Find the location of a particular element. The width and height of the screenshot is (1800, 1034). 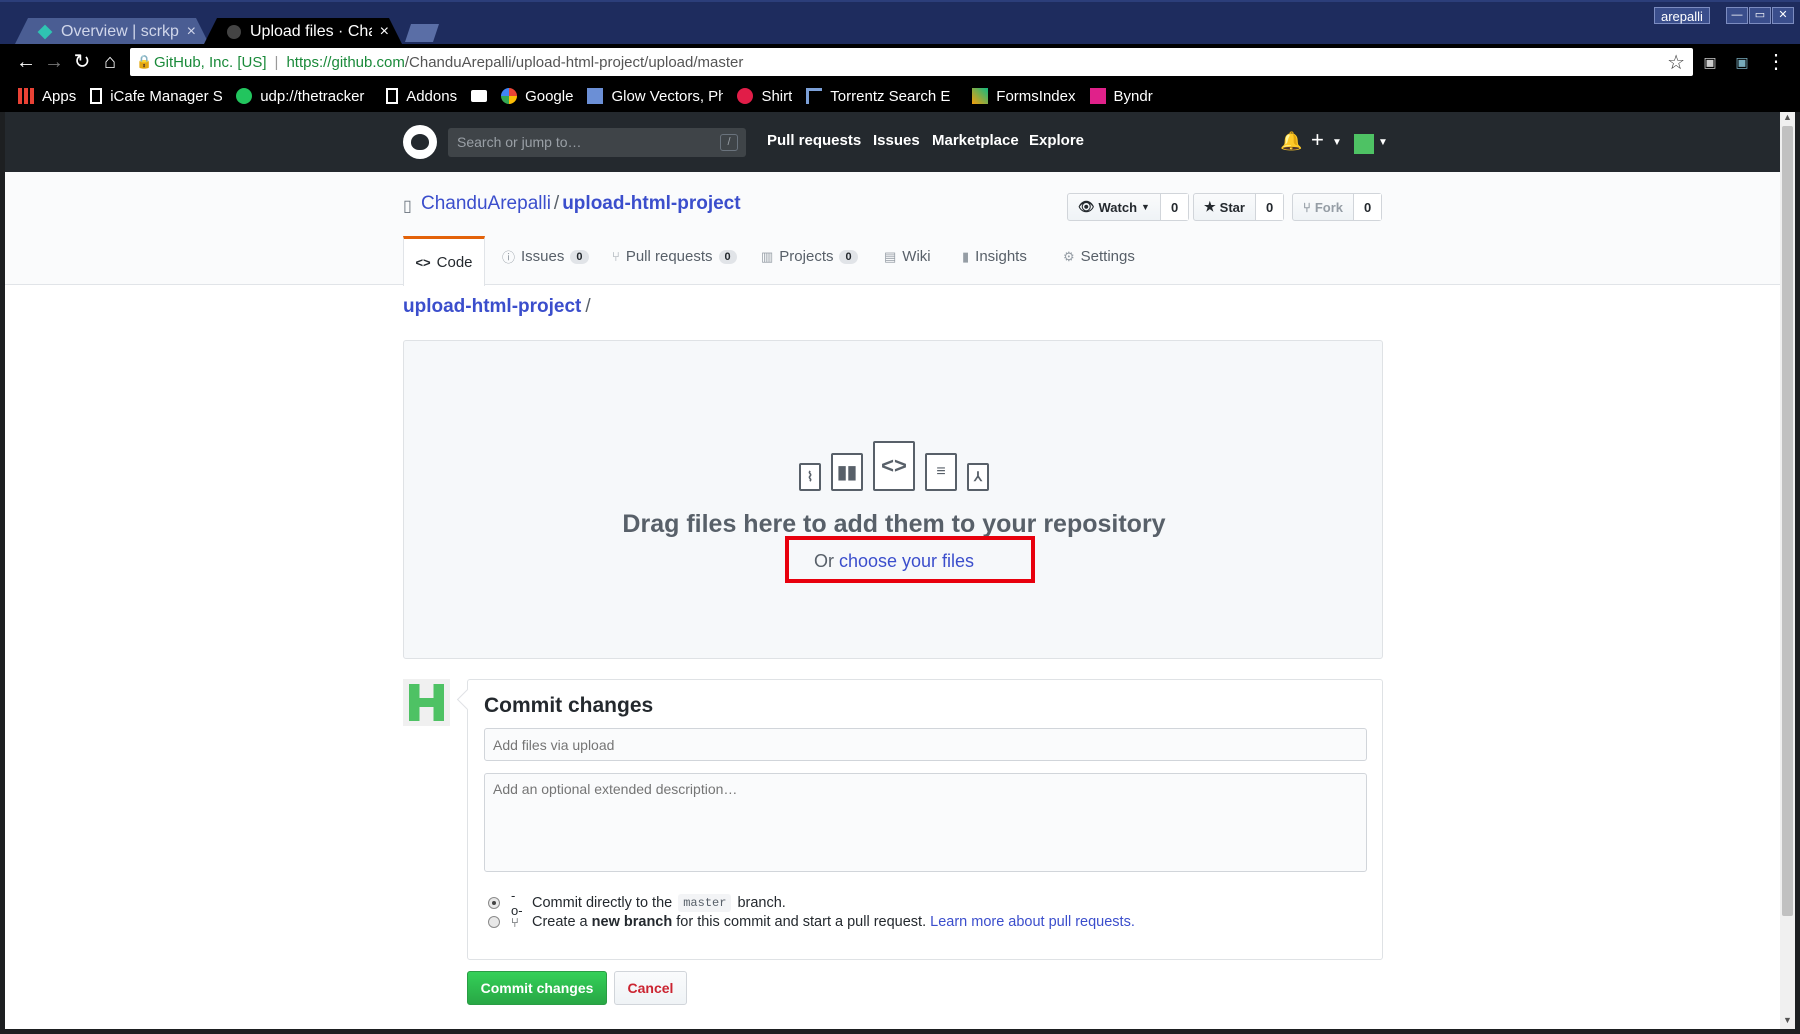

notification-bell-icon: 🔔 is located at coordinates (1291, 141).